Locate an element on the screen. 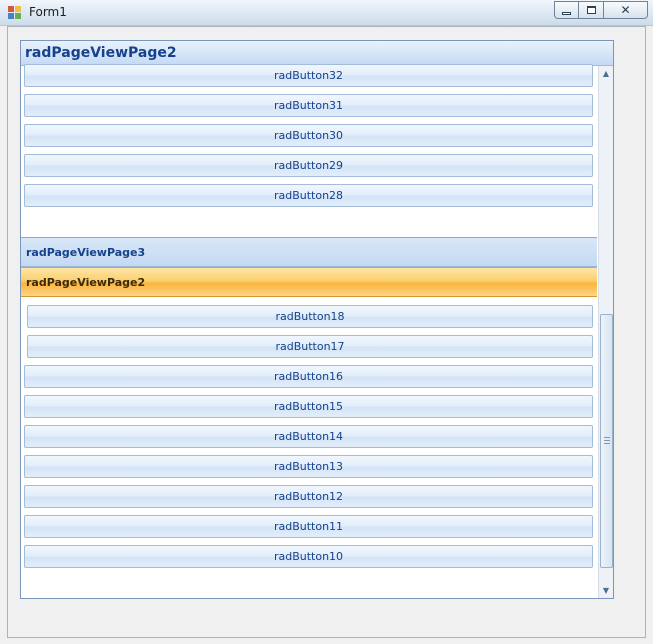 The height and width of the screenshot is (644, 653). grip-icon is located at coordinates (607, 440).